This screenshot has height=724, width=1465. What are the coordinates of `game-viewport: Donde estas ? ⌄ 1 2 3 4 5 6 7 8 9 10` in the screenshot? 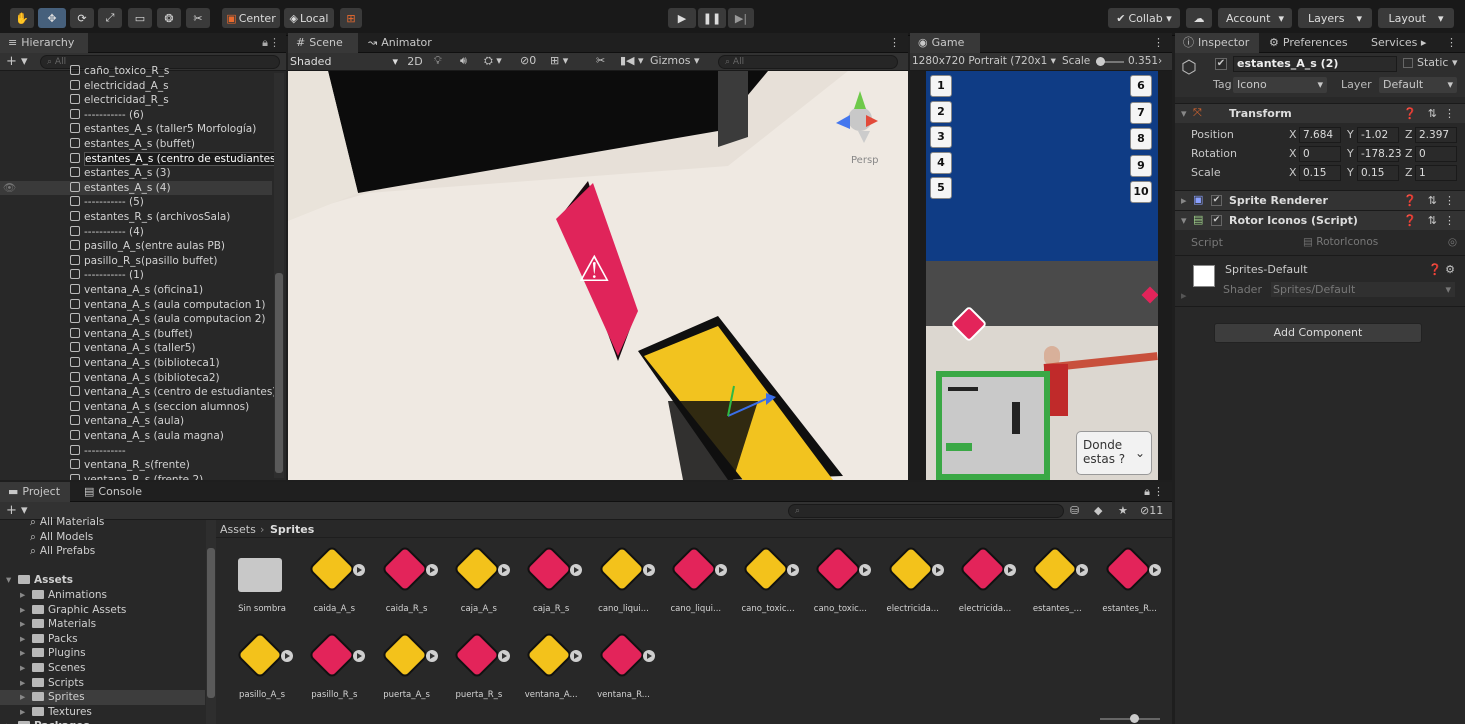 It's located at (1042, 275).